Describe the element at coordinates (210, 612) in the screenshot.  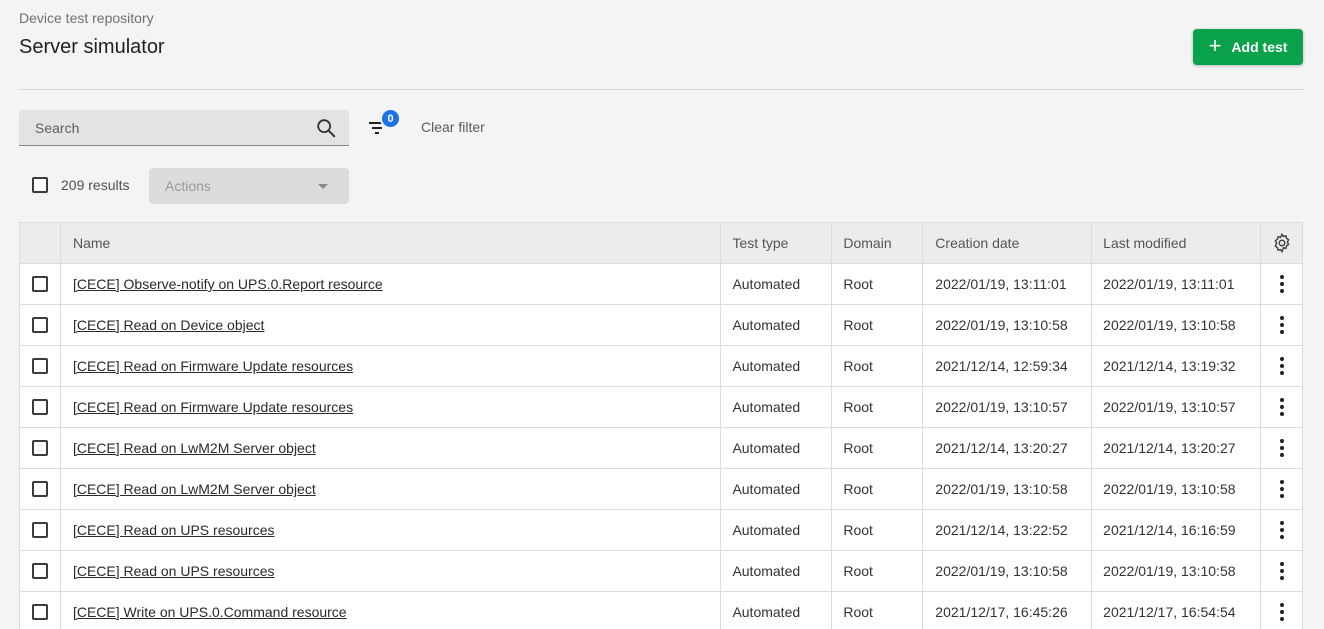
I see `test-name-link: [CECE] Write on UPS.0.Command resource` at that location.